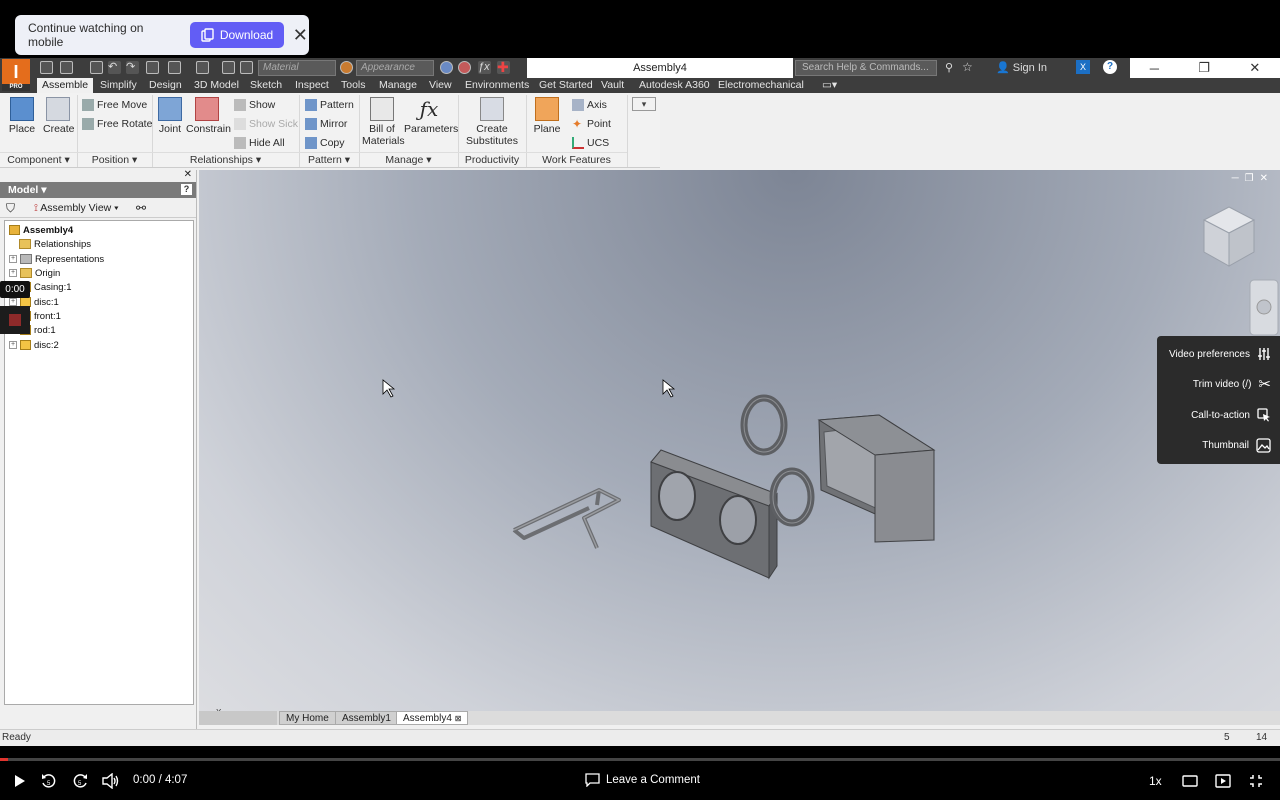  Describe the element at coordinates (1204, 68) in the screenshot. I see `restore-icon: ❐` at that location.